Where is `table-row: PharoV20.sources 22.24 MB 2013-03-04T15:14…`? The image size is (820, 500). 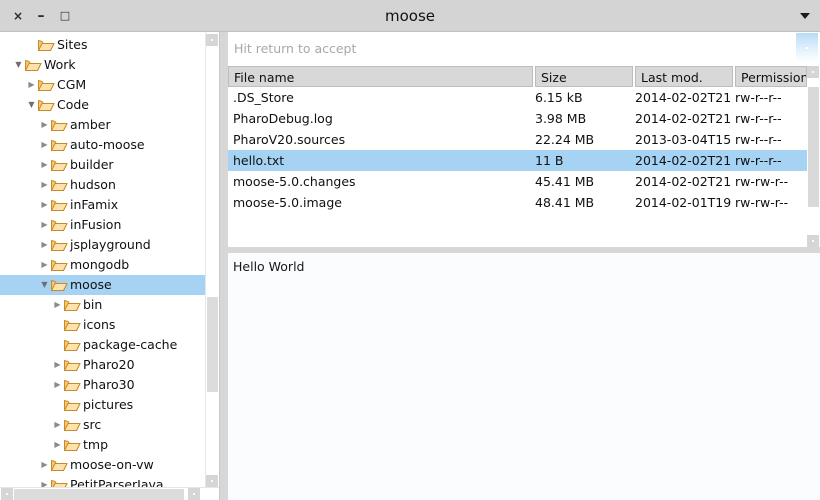 table-row: PharoV20.sources 22.24 MB 2013-03-04T15:14… is located at coordinates (517, 139).